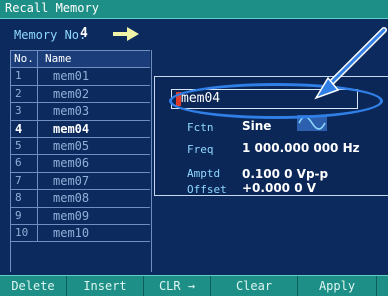  What do you see at coordinates (177, 286) in the screenshot?
I see `clr-arrow-button: CLR →` at bounding box center [177, 286].